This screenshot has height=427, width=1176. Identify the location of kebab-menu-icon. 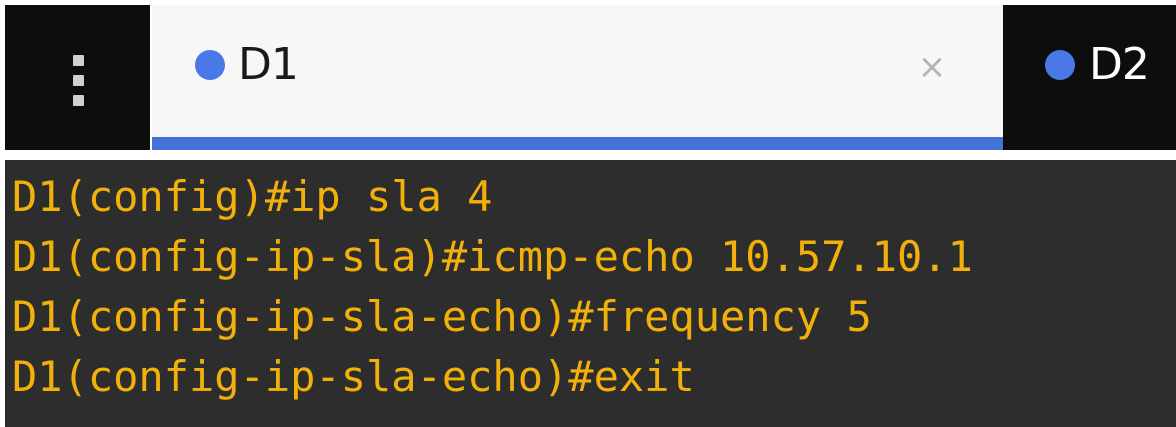
(78, 80).